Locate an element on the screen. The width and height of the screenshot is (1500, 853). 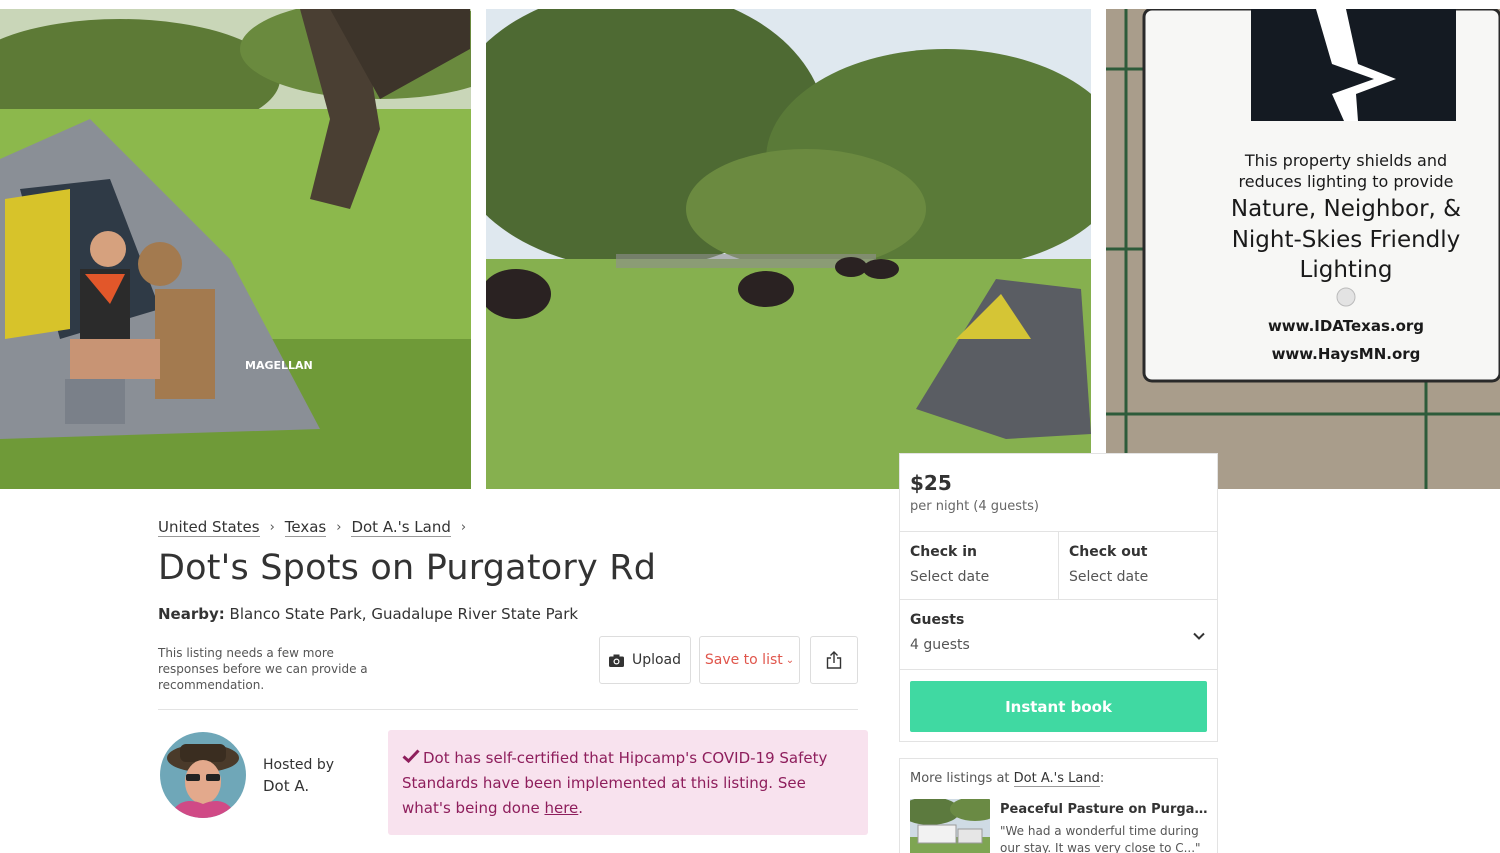
breadcrumb: United States › Texas › Dot A.'s Land › is located at coordinates (317, 527).